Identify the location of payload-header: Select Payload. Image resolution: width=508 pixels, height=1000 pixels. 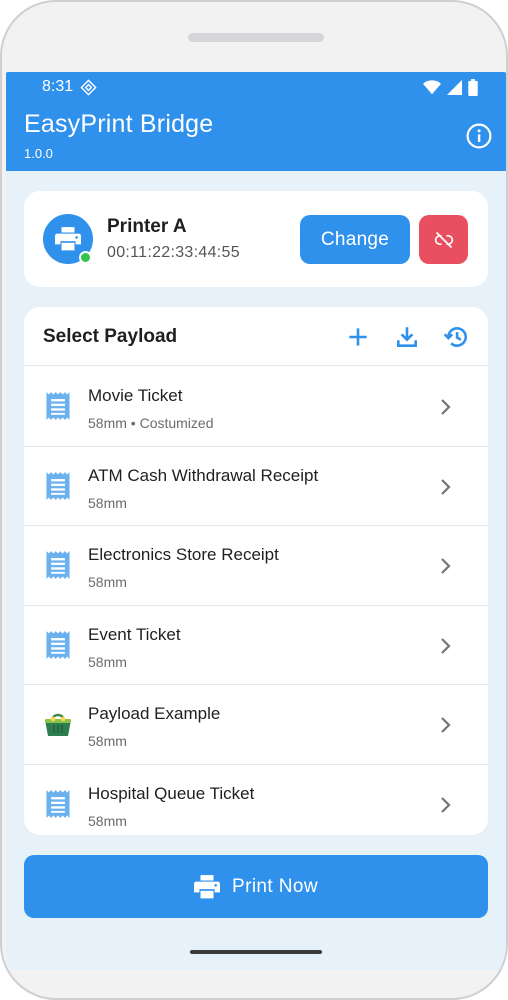
(256, 336).